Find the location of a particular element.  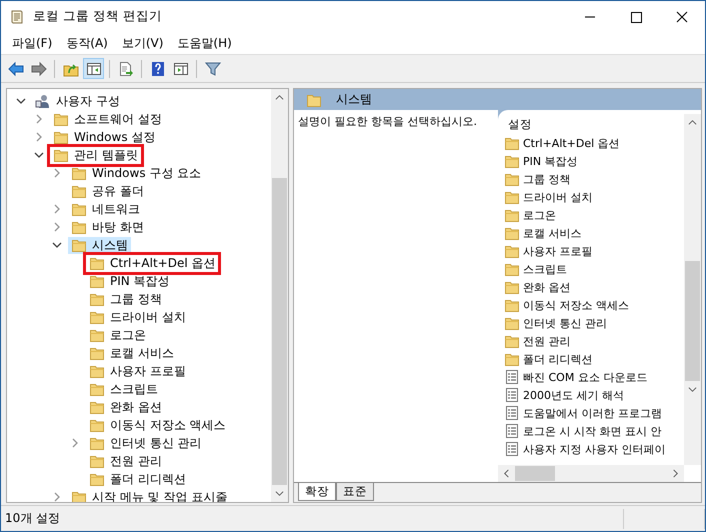

tab: 확장 is located at coordinates (317, 492).